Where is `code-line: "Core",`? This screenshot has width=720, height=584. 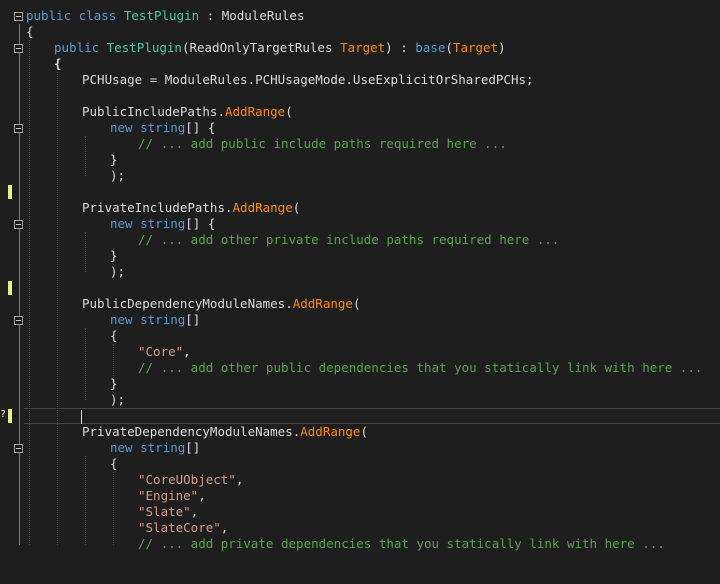 code-line: "Core", is located at coordinates (360, 352).